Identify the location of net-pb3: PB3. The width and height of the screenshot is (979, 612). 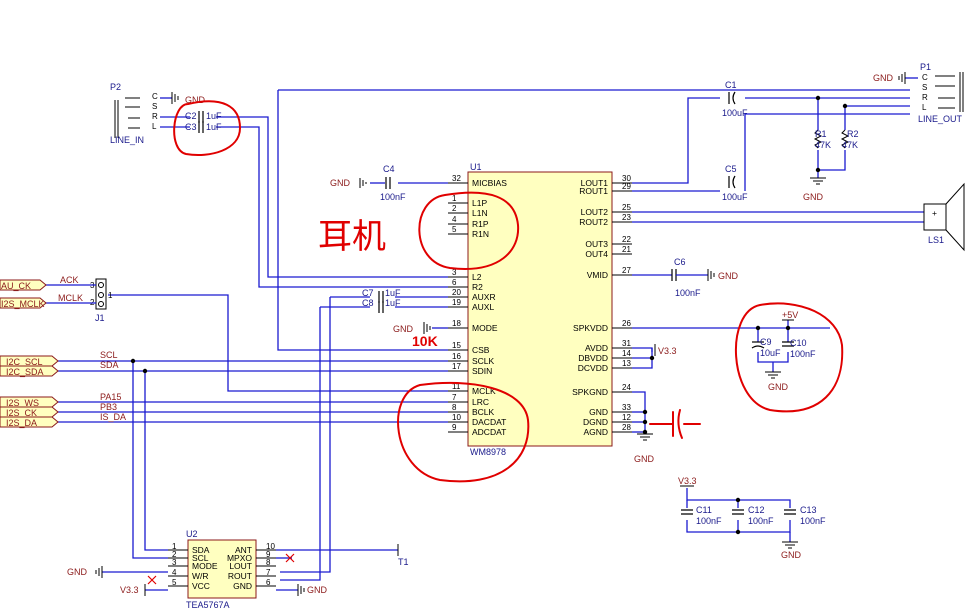
(108, 407).